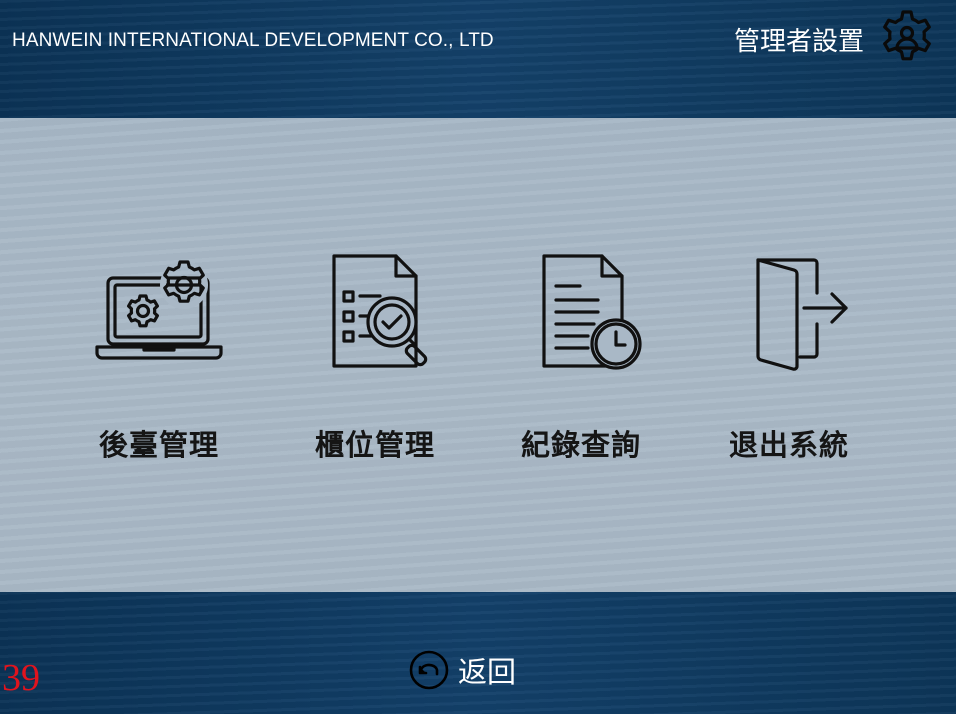 This screenshot has width=956, height=714. I want to click on document-clock-icon, so click(592, 312).